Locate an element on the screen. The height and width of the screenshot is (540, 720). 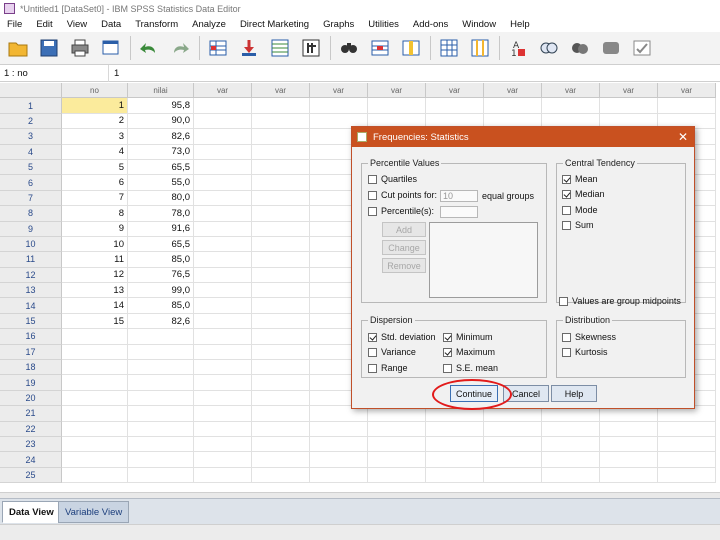
data-cell-nilai: 65,5 is located at coordinates (161, 244).